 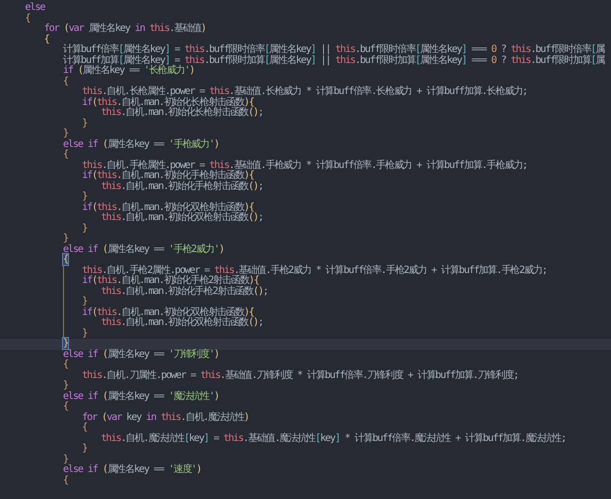 What do you see at coordinates (141, 355) in the screenshot?
I see `code-line: else if (属性名key == '刀锋利度')` at bounding box center [141, 355].